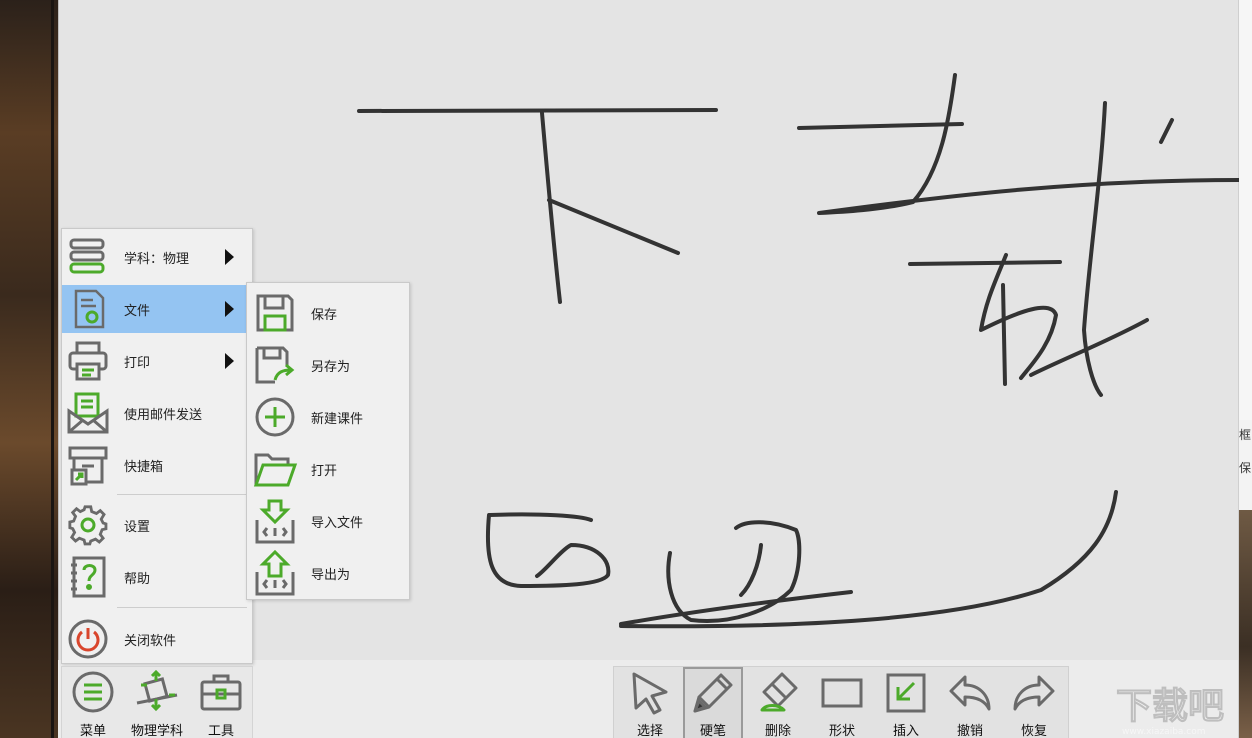 Image resolution: width=1252 pixels, height=738 pixels. Describe the element at coordinates (324, 313) in the screenshot. I see `submenu-item-label: 保存` at that location.